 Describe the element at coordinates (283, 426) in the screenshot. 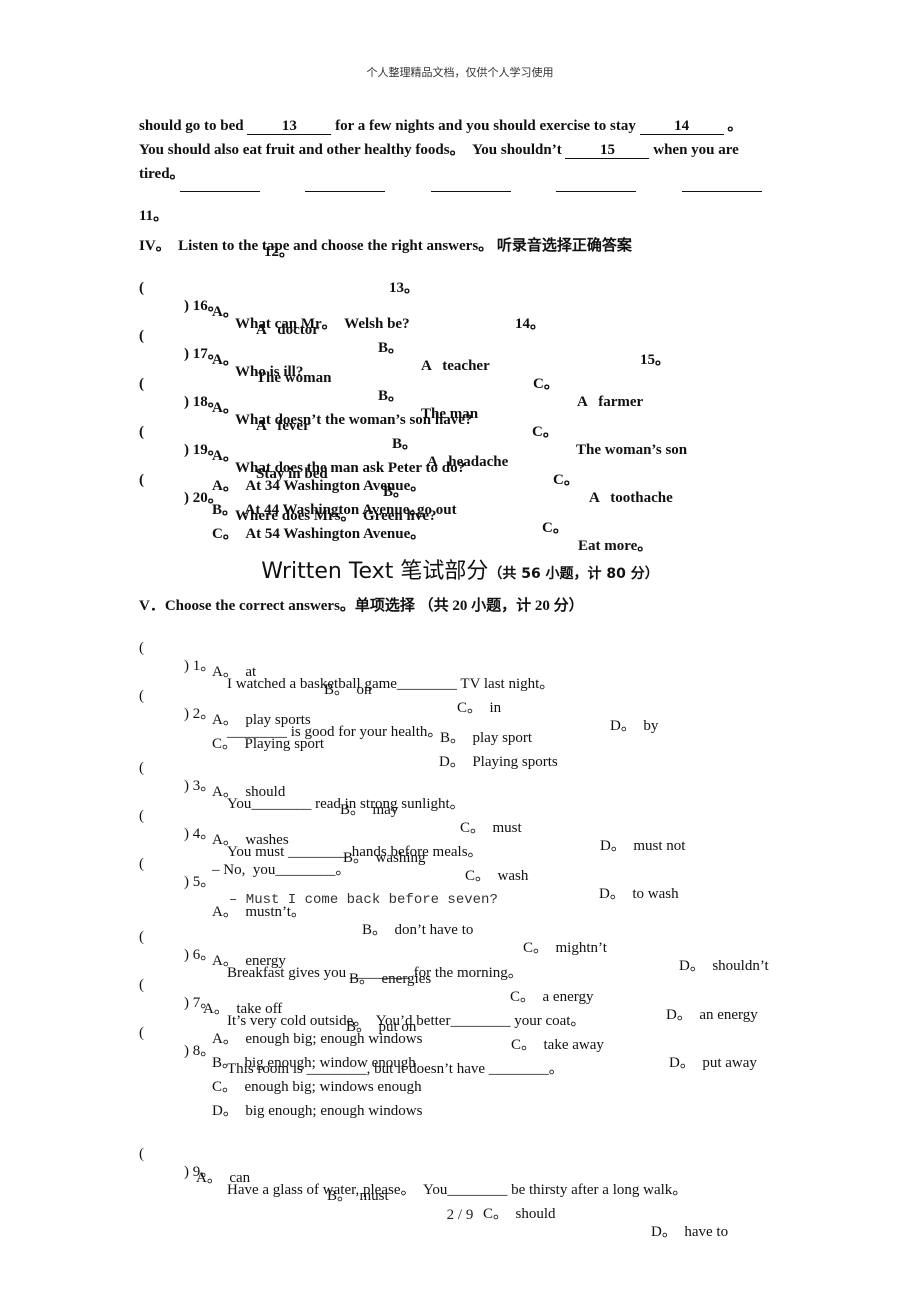

I see `option-a: A fever` at that location.